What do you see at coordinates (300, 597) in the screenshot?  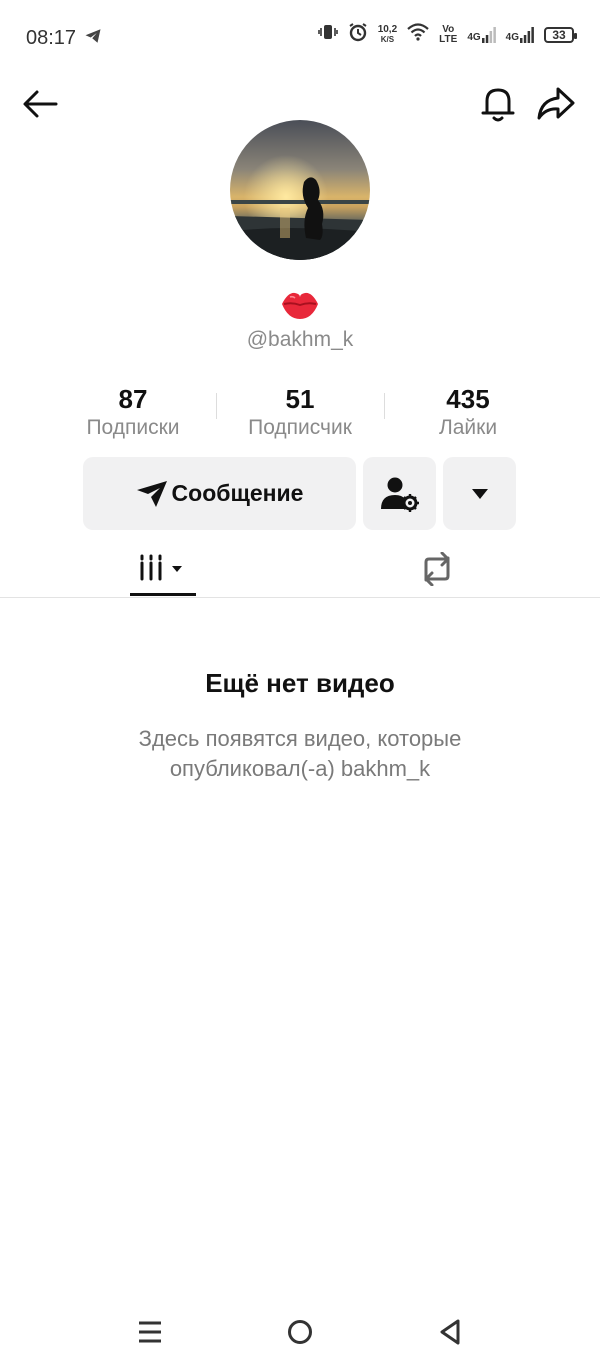 I see `tabs-divider` at bounding box center [300, 597].